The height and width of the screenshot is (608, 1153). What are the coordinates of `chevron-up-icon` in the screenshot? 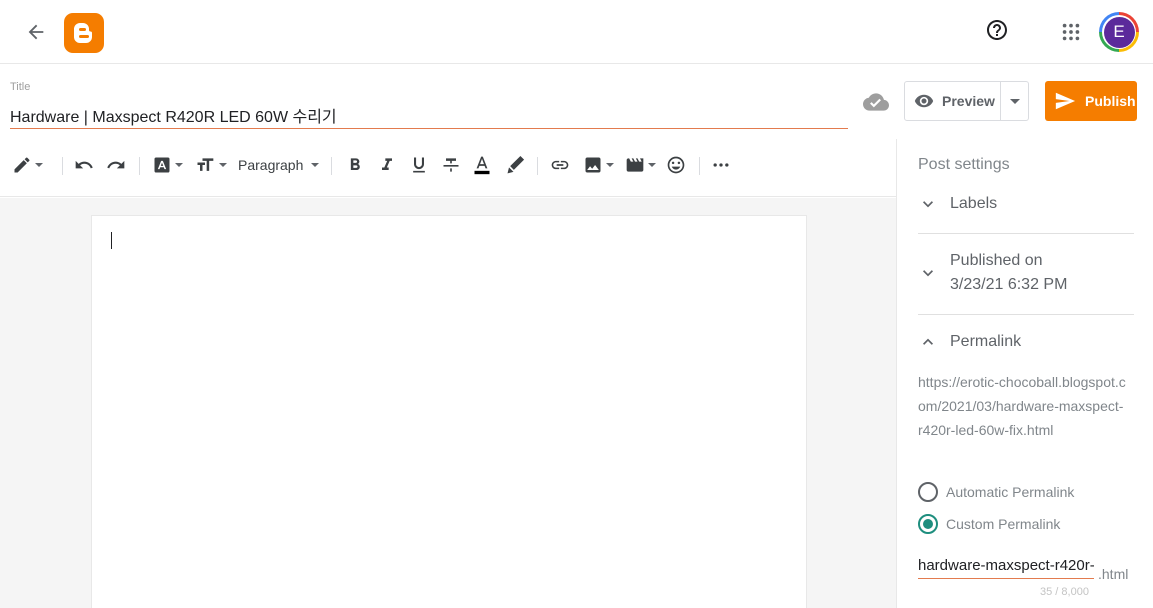 It's located at (928, 341).